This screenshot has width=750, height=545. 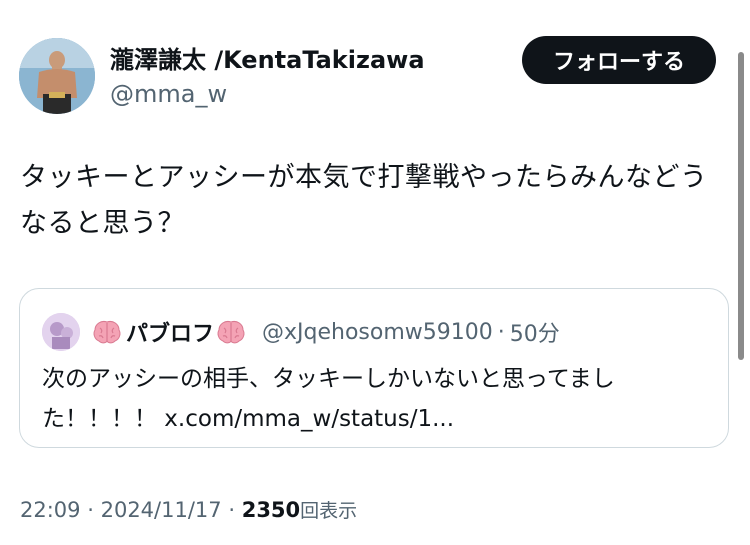 What do you see at coordinates (329, 511) in the screenshot?
I see `views-label: 回表示` at bounding box center [329, 511].